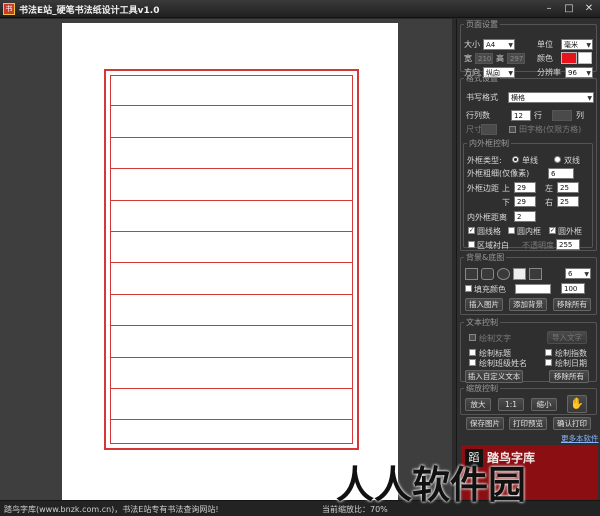 This screenshot has width=600, height=516. I want to click on frame-thickness-stepper: 6, so click(561, 173).